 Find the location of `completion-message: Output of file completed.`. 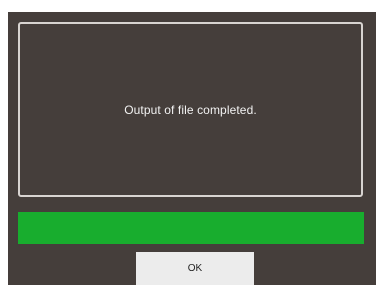

completion-message: Output of file completed. is located at coordinates (190, 109).